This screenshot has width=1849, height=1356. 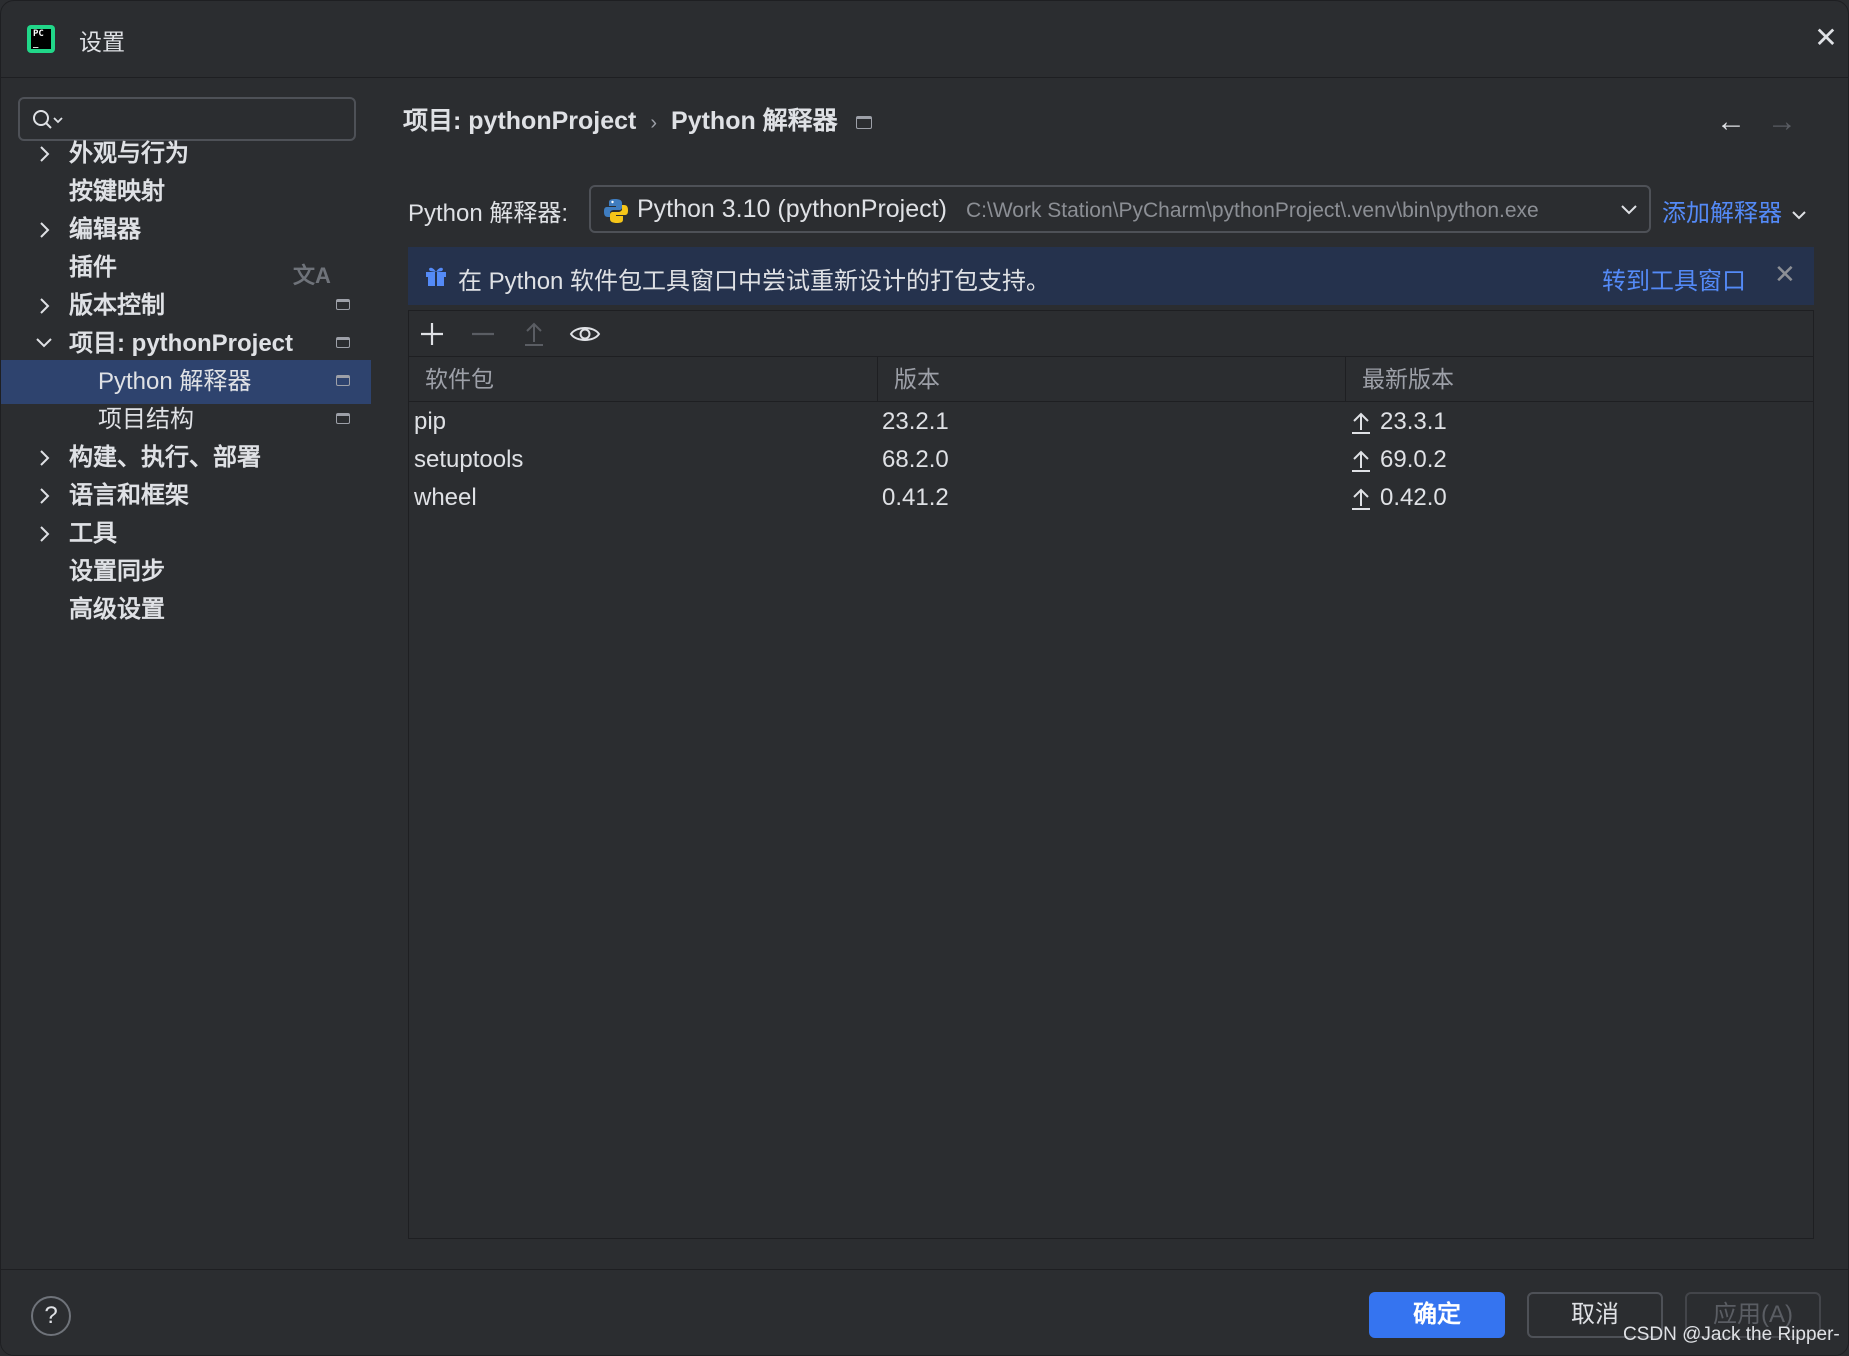 What do you see at coordinates (117, 609) in the screenshot?
I see `sidebar-item-label: 高级设置` at bounding box center [117, 609].